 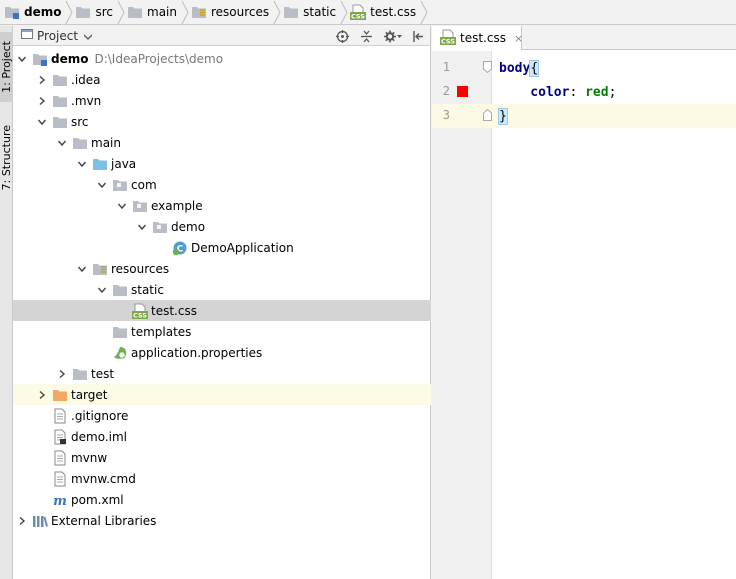 What do you see at coordinates (222, 79) in the screenshot?
I see `tree-node: .idea` at bounding box center [222, 79].